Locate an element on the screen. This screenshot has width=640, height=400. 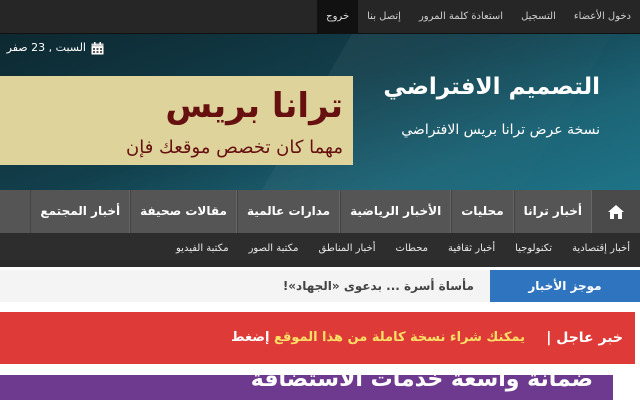
nav-item-local: محليات is located at coordinates (482, 211).